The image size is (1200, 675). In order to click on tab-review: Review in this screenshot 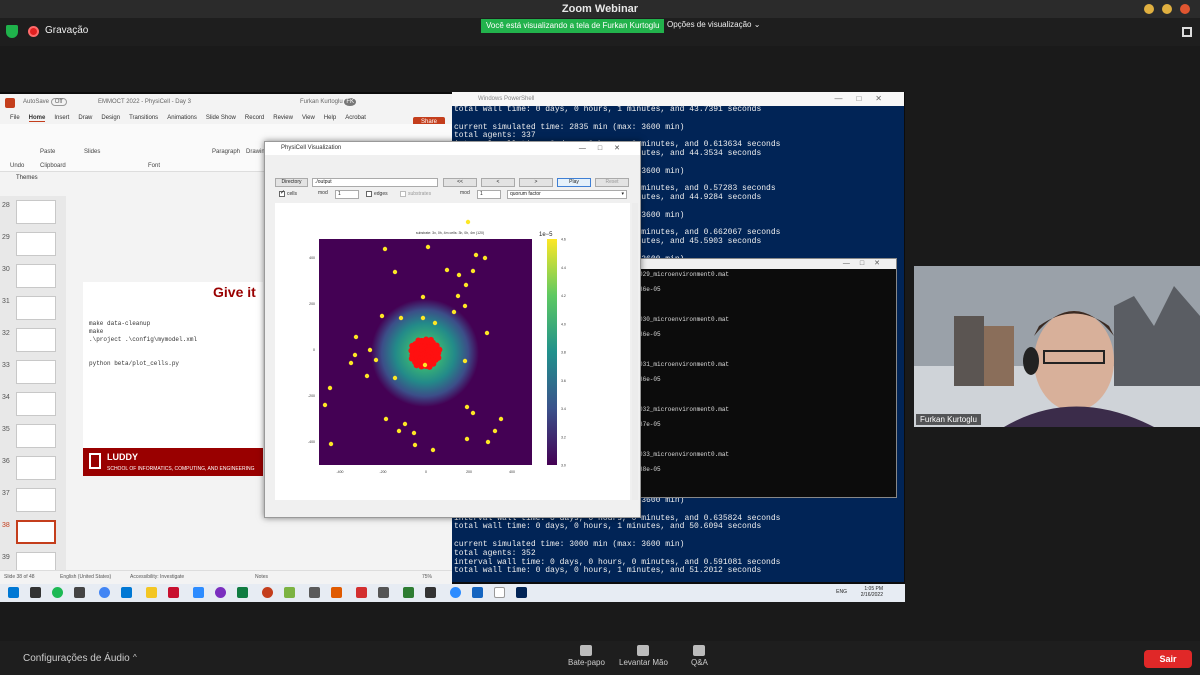, I will do `click(283, 118)`.